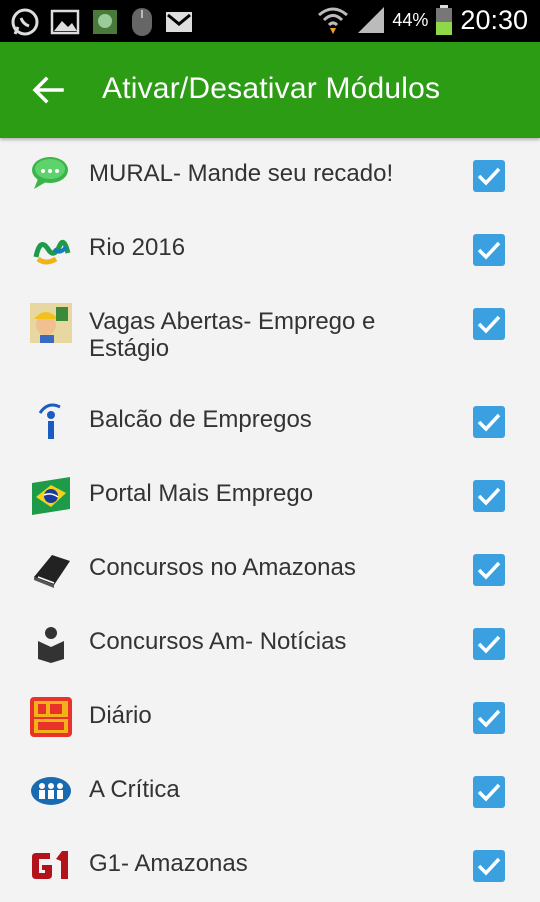  I want to click on module-label: Rio 2016, so click(137, 247).